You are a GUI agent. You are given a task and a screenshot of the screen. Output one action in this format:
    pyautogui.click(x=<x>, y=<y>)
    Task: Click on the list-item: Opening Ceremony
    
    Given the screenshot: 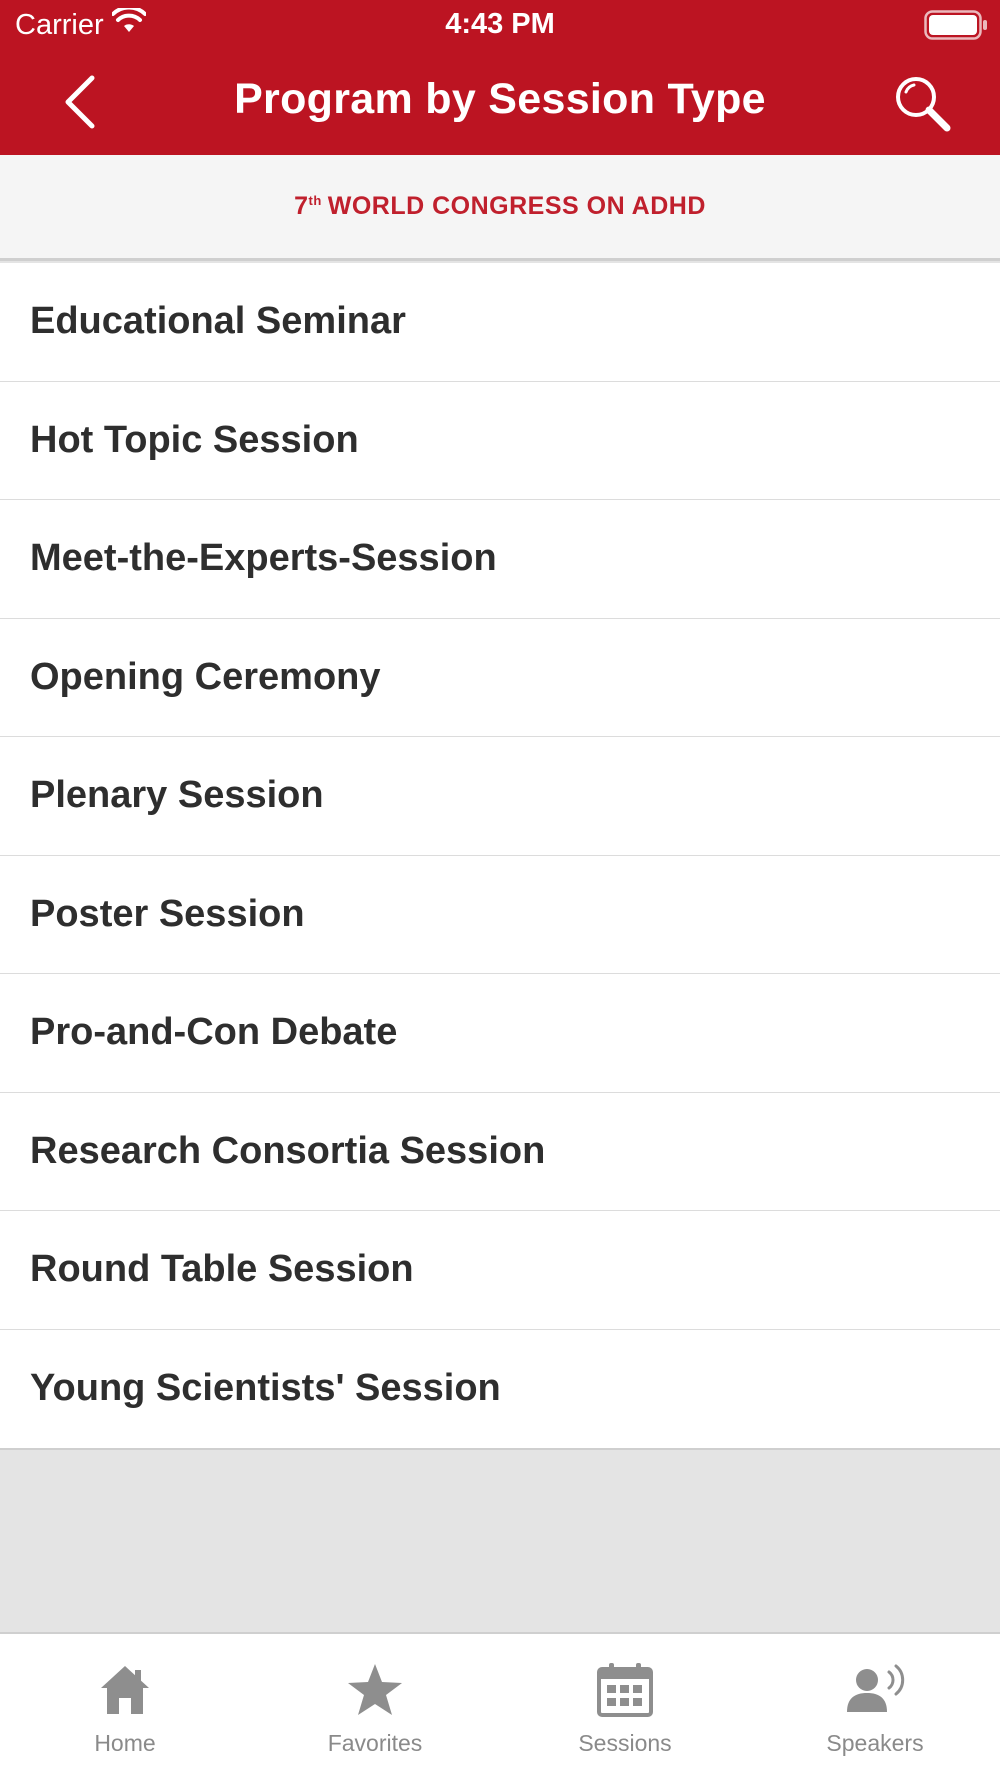 What is the action you would take?
    pyautogui.click(x=500, y=678)
    